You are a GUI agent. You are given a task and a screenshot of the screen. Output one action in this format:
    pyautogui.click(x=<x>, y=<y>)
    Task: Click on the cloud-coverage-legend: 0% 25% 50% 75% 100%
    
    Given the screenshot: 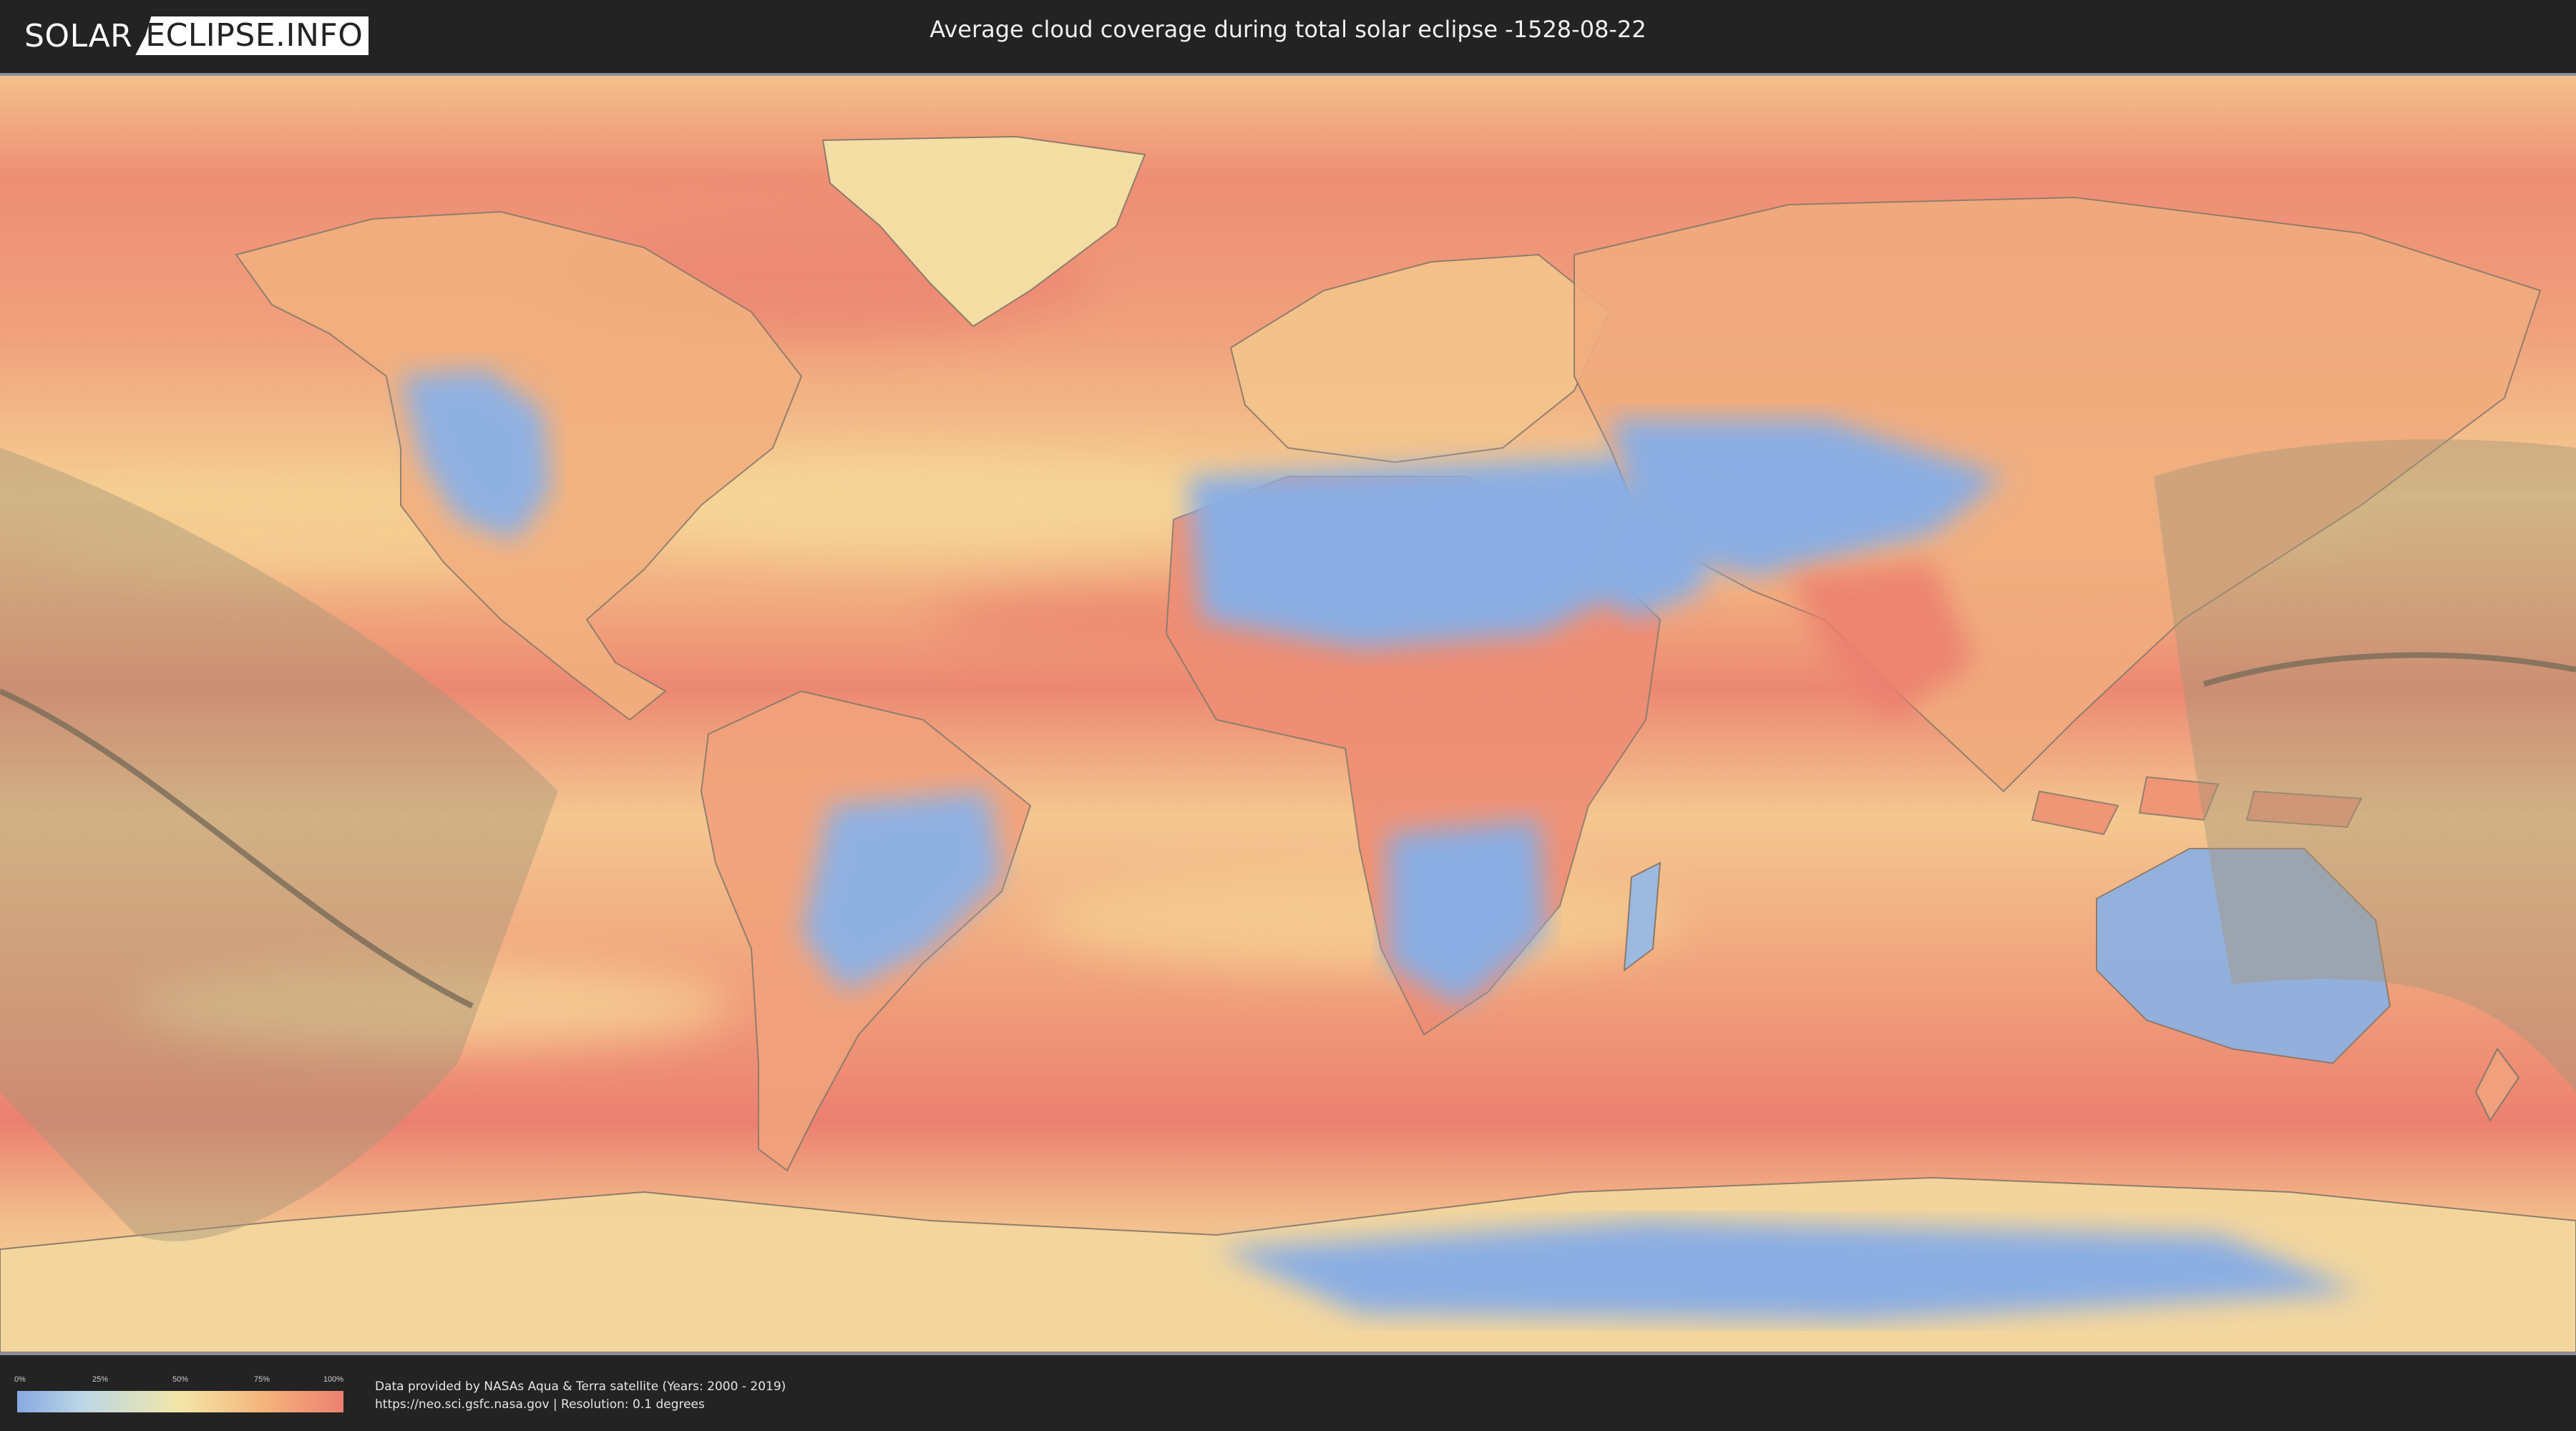 What is the action you would take?
    pyautogui.click(x=179, y=1395)
    